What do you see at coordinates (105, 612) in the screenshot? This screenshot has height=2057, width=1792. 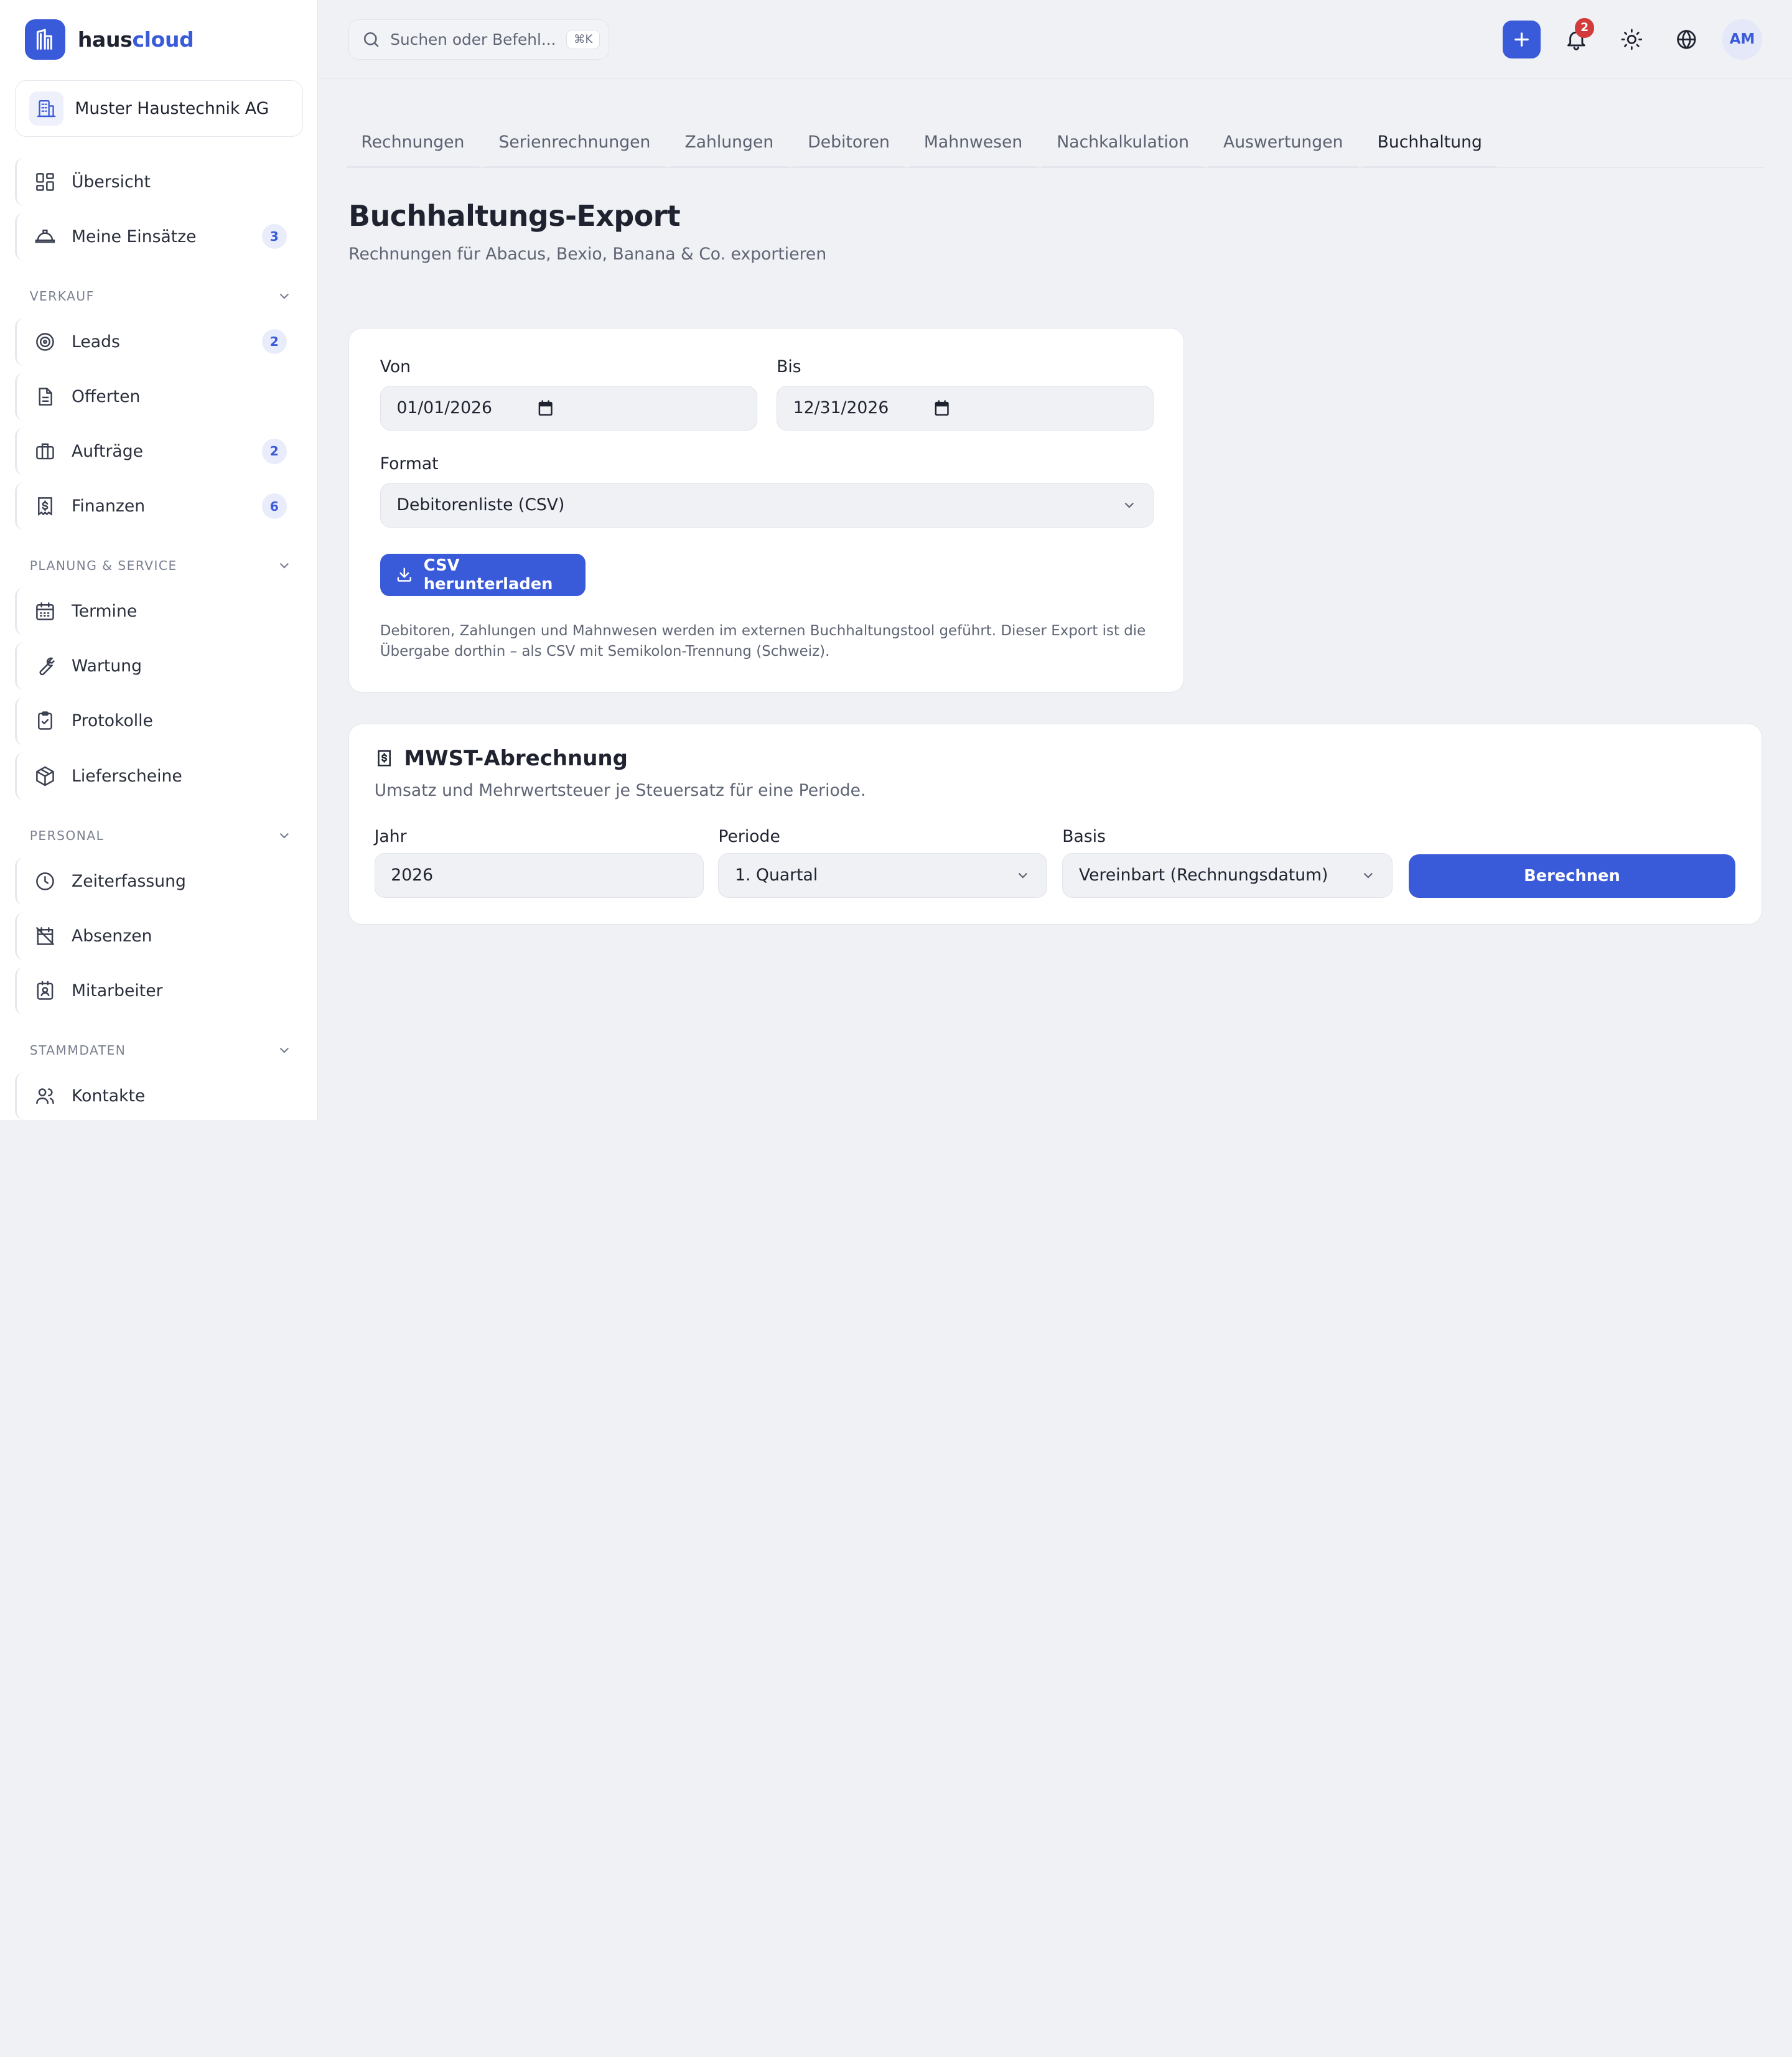 I see `sidebar-item-label: Termine` at bounding box center [105, 612].